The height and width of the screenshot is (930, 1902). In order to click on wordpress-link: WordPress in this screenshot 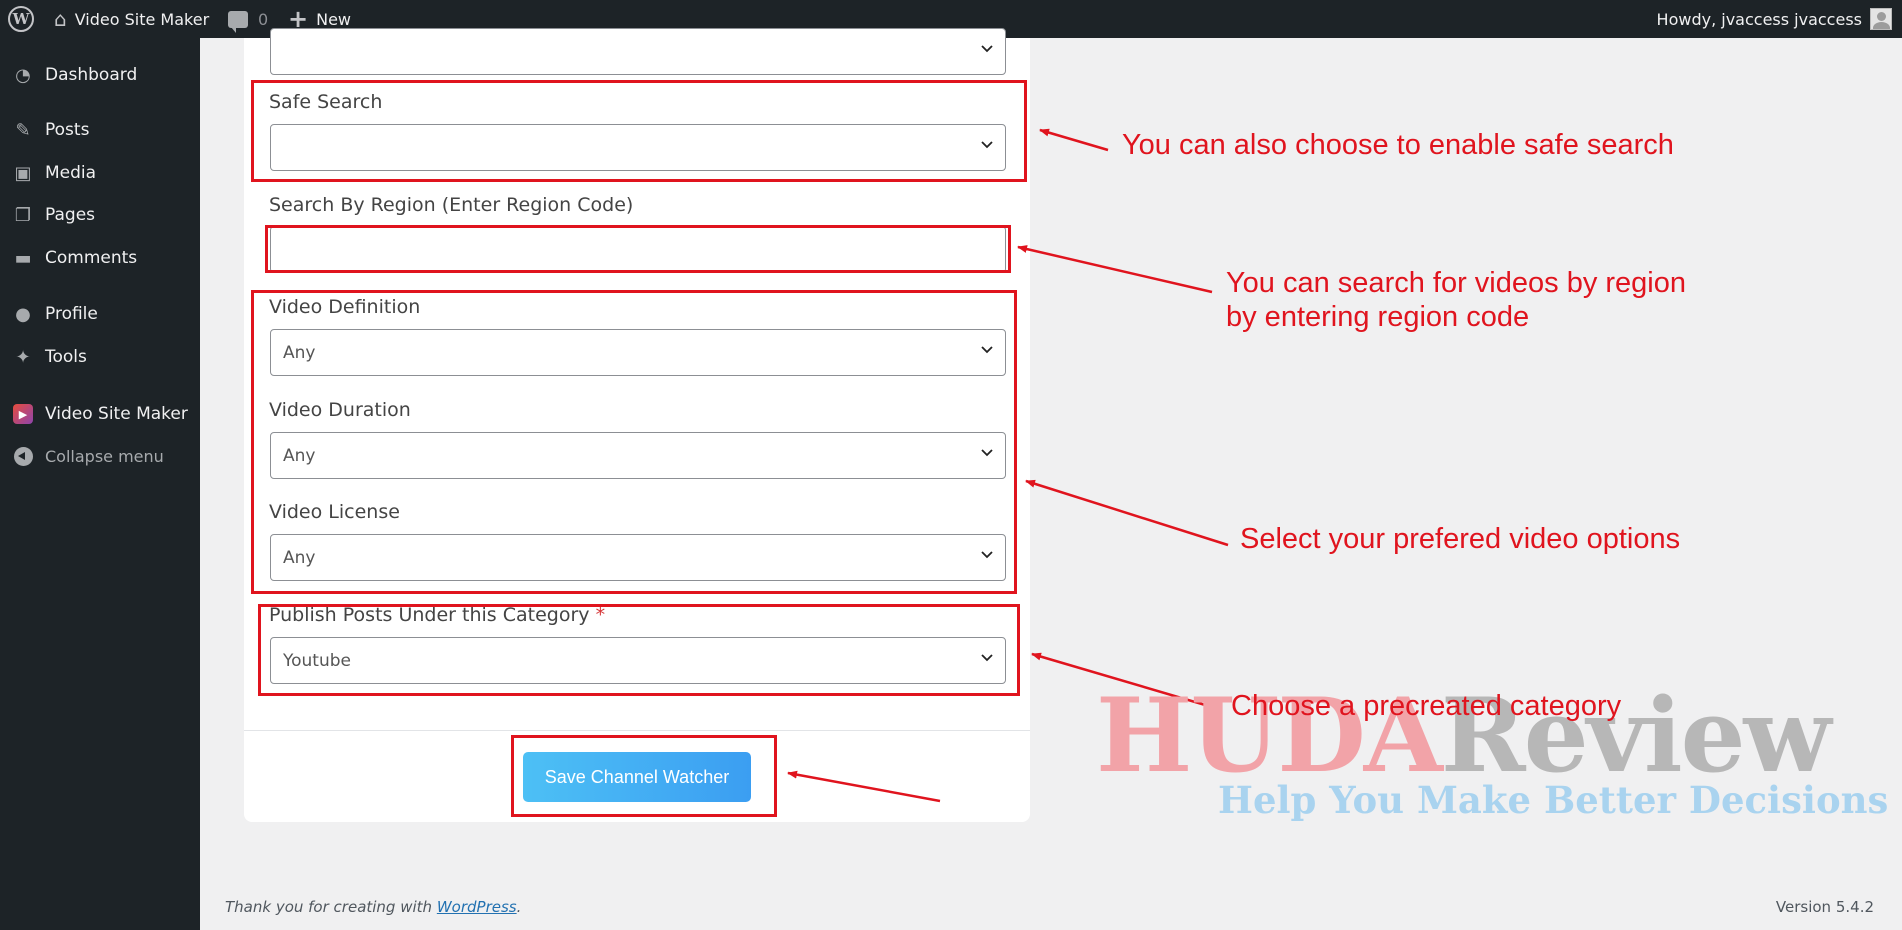, I will do `click(477, 907)`.